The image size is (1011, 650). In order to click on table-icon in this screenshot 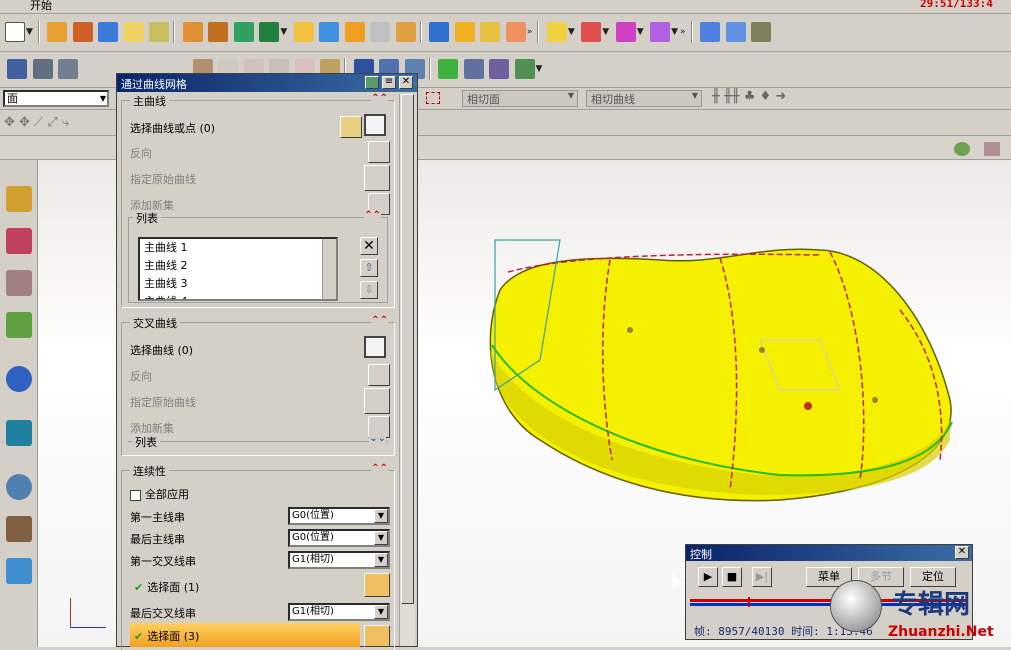, I will do `click(473, 69)`.